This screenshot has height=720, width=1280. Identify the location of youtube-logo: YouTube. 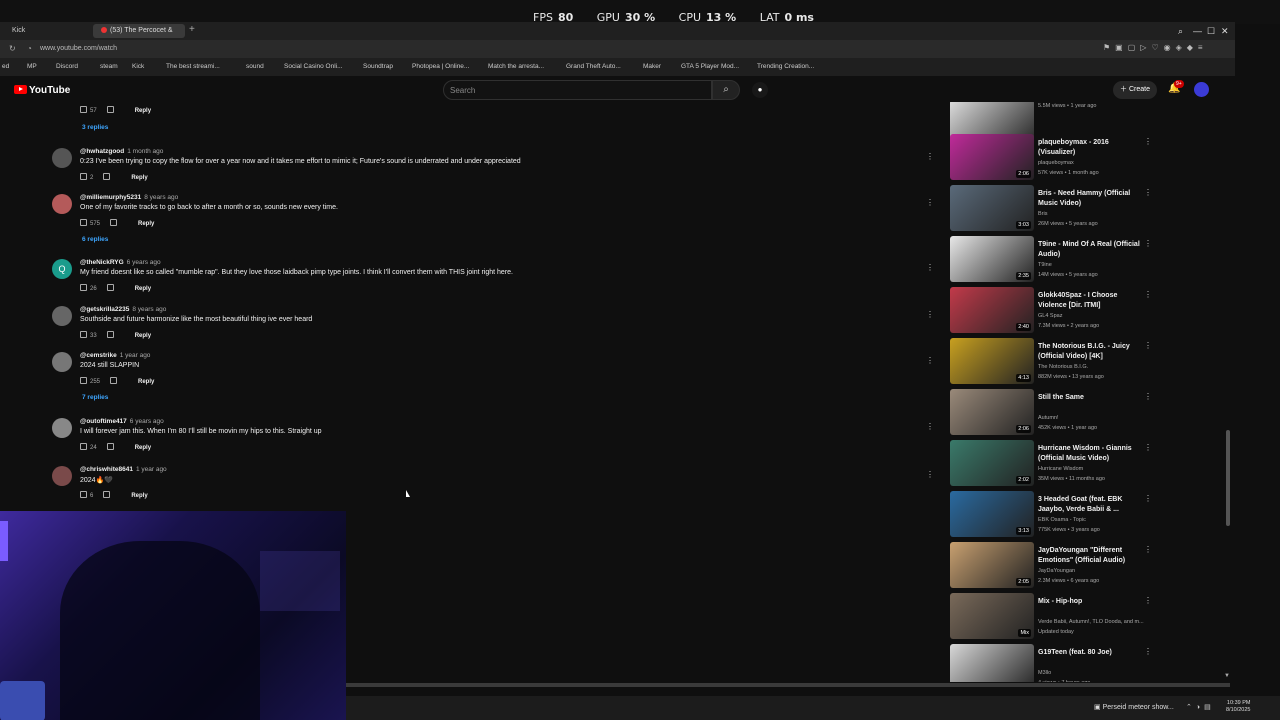
(42, 90).